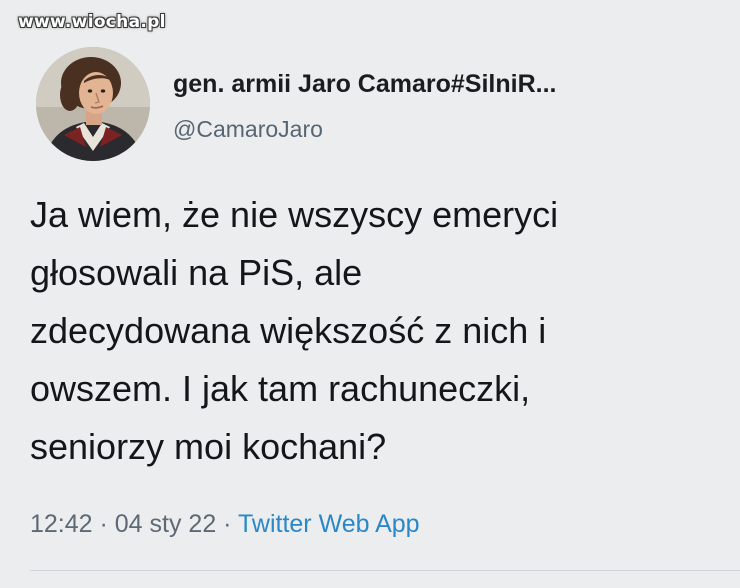  Describe the element at coordinates (288, 330) in the screenshot. I see `tweet-line: zdecydowana większość z nich i` at that location.